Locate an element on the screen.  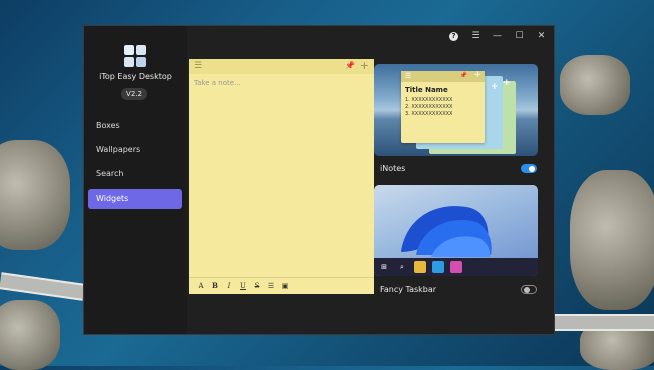
italic-icon: I is located at coordinates (229, 286).